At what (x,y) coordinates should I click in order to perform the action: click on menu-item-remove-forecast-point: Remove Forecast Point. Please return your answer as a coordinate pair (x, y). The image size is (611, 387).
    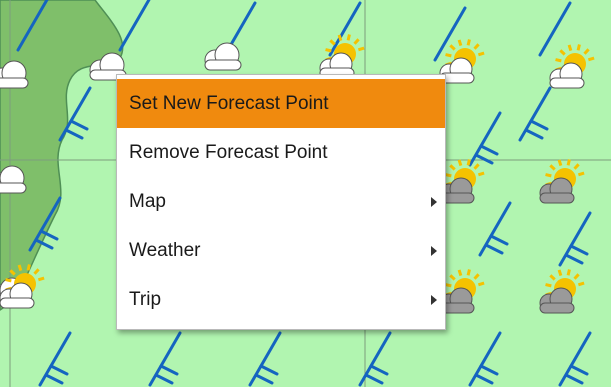
    Looking at the image, I should click on (281, 152).